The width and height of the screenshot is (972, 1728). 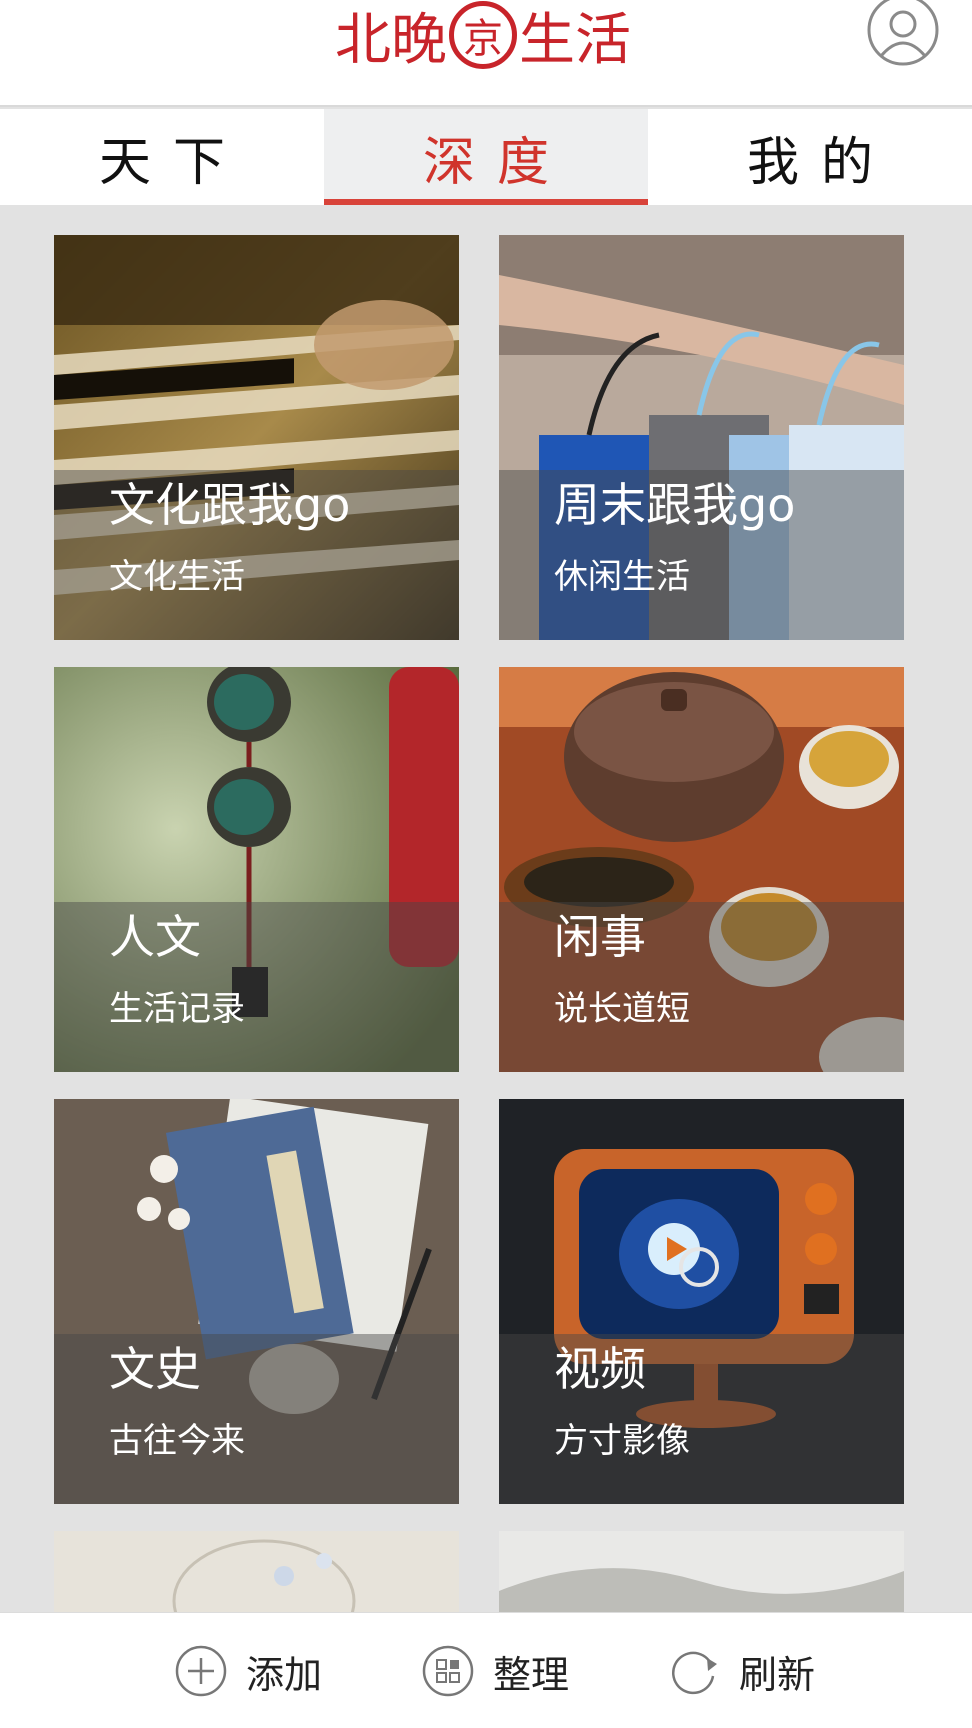 What do you see at coordinates (701, 437) in the screenshot?
I see `channel-card-weekend: 周末跟我go 休闲生活` at bounding box center [701, 437].